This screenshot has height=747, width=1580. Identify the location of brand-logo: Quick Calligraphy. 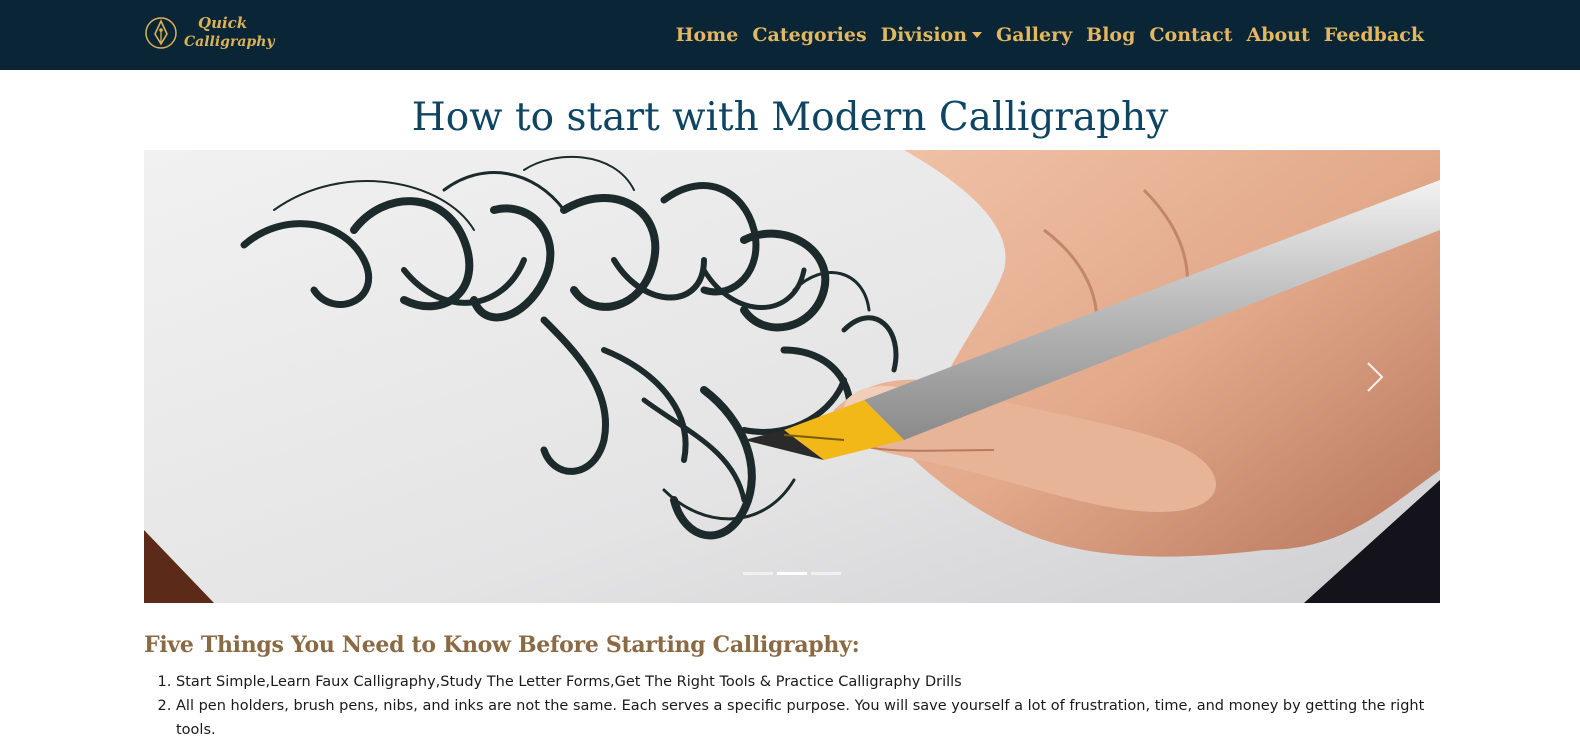
(209, 35).